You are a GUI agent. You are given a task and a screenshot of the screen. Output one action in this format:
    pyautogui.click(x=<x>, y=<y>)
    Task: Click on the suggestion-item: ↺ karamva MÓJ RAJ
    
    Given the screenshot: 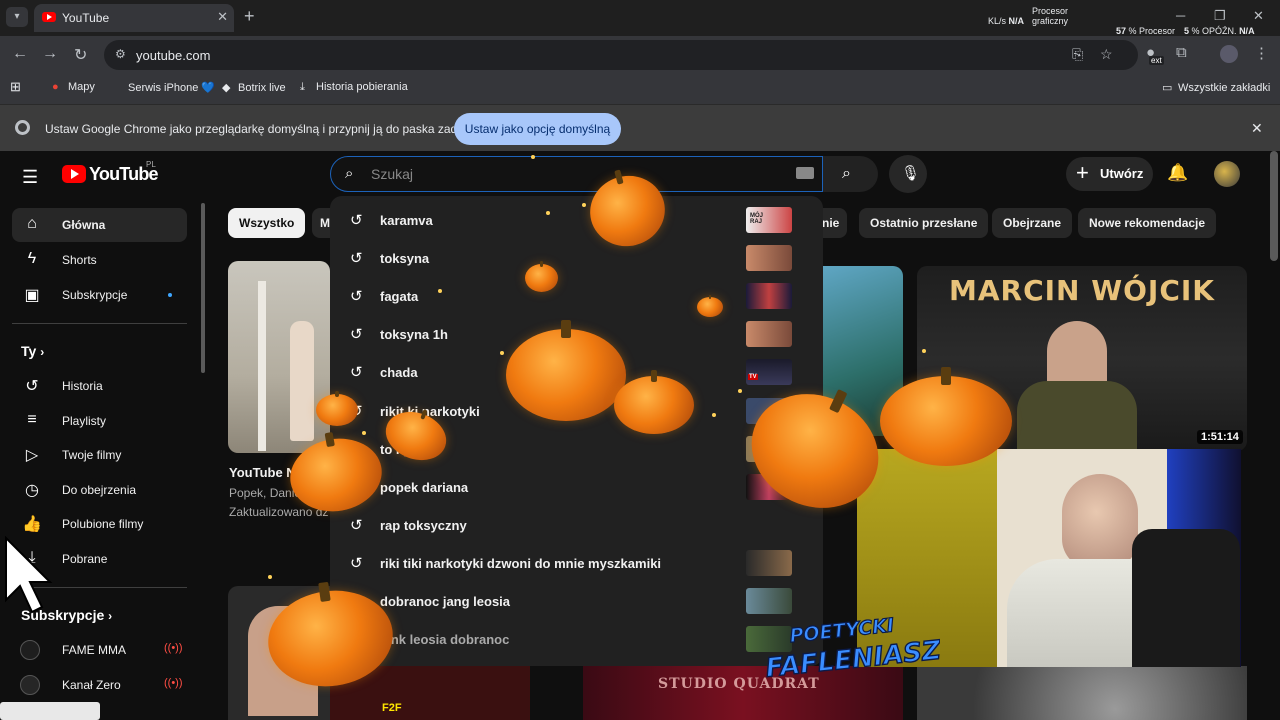 What is the action you would take?
    pyautogui.click(x=576, y=220)
    